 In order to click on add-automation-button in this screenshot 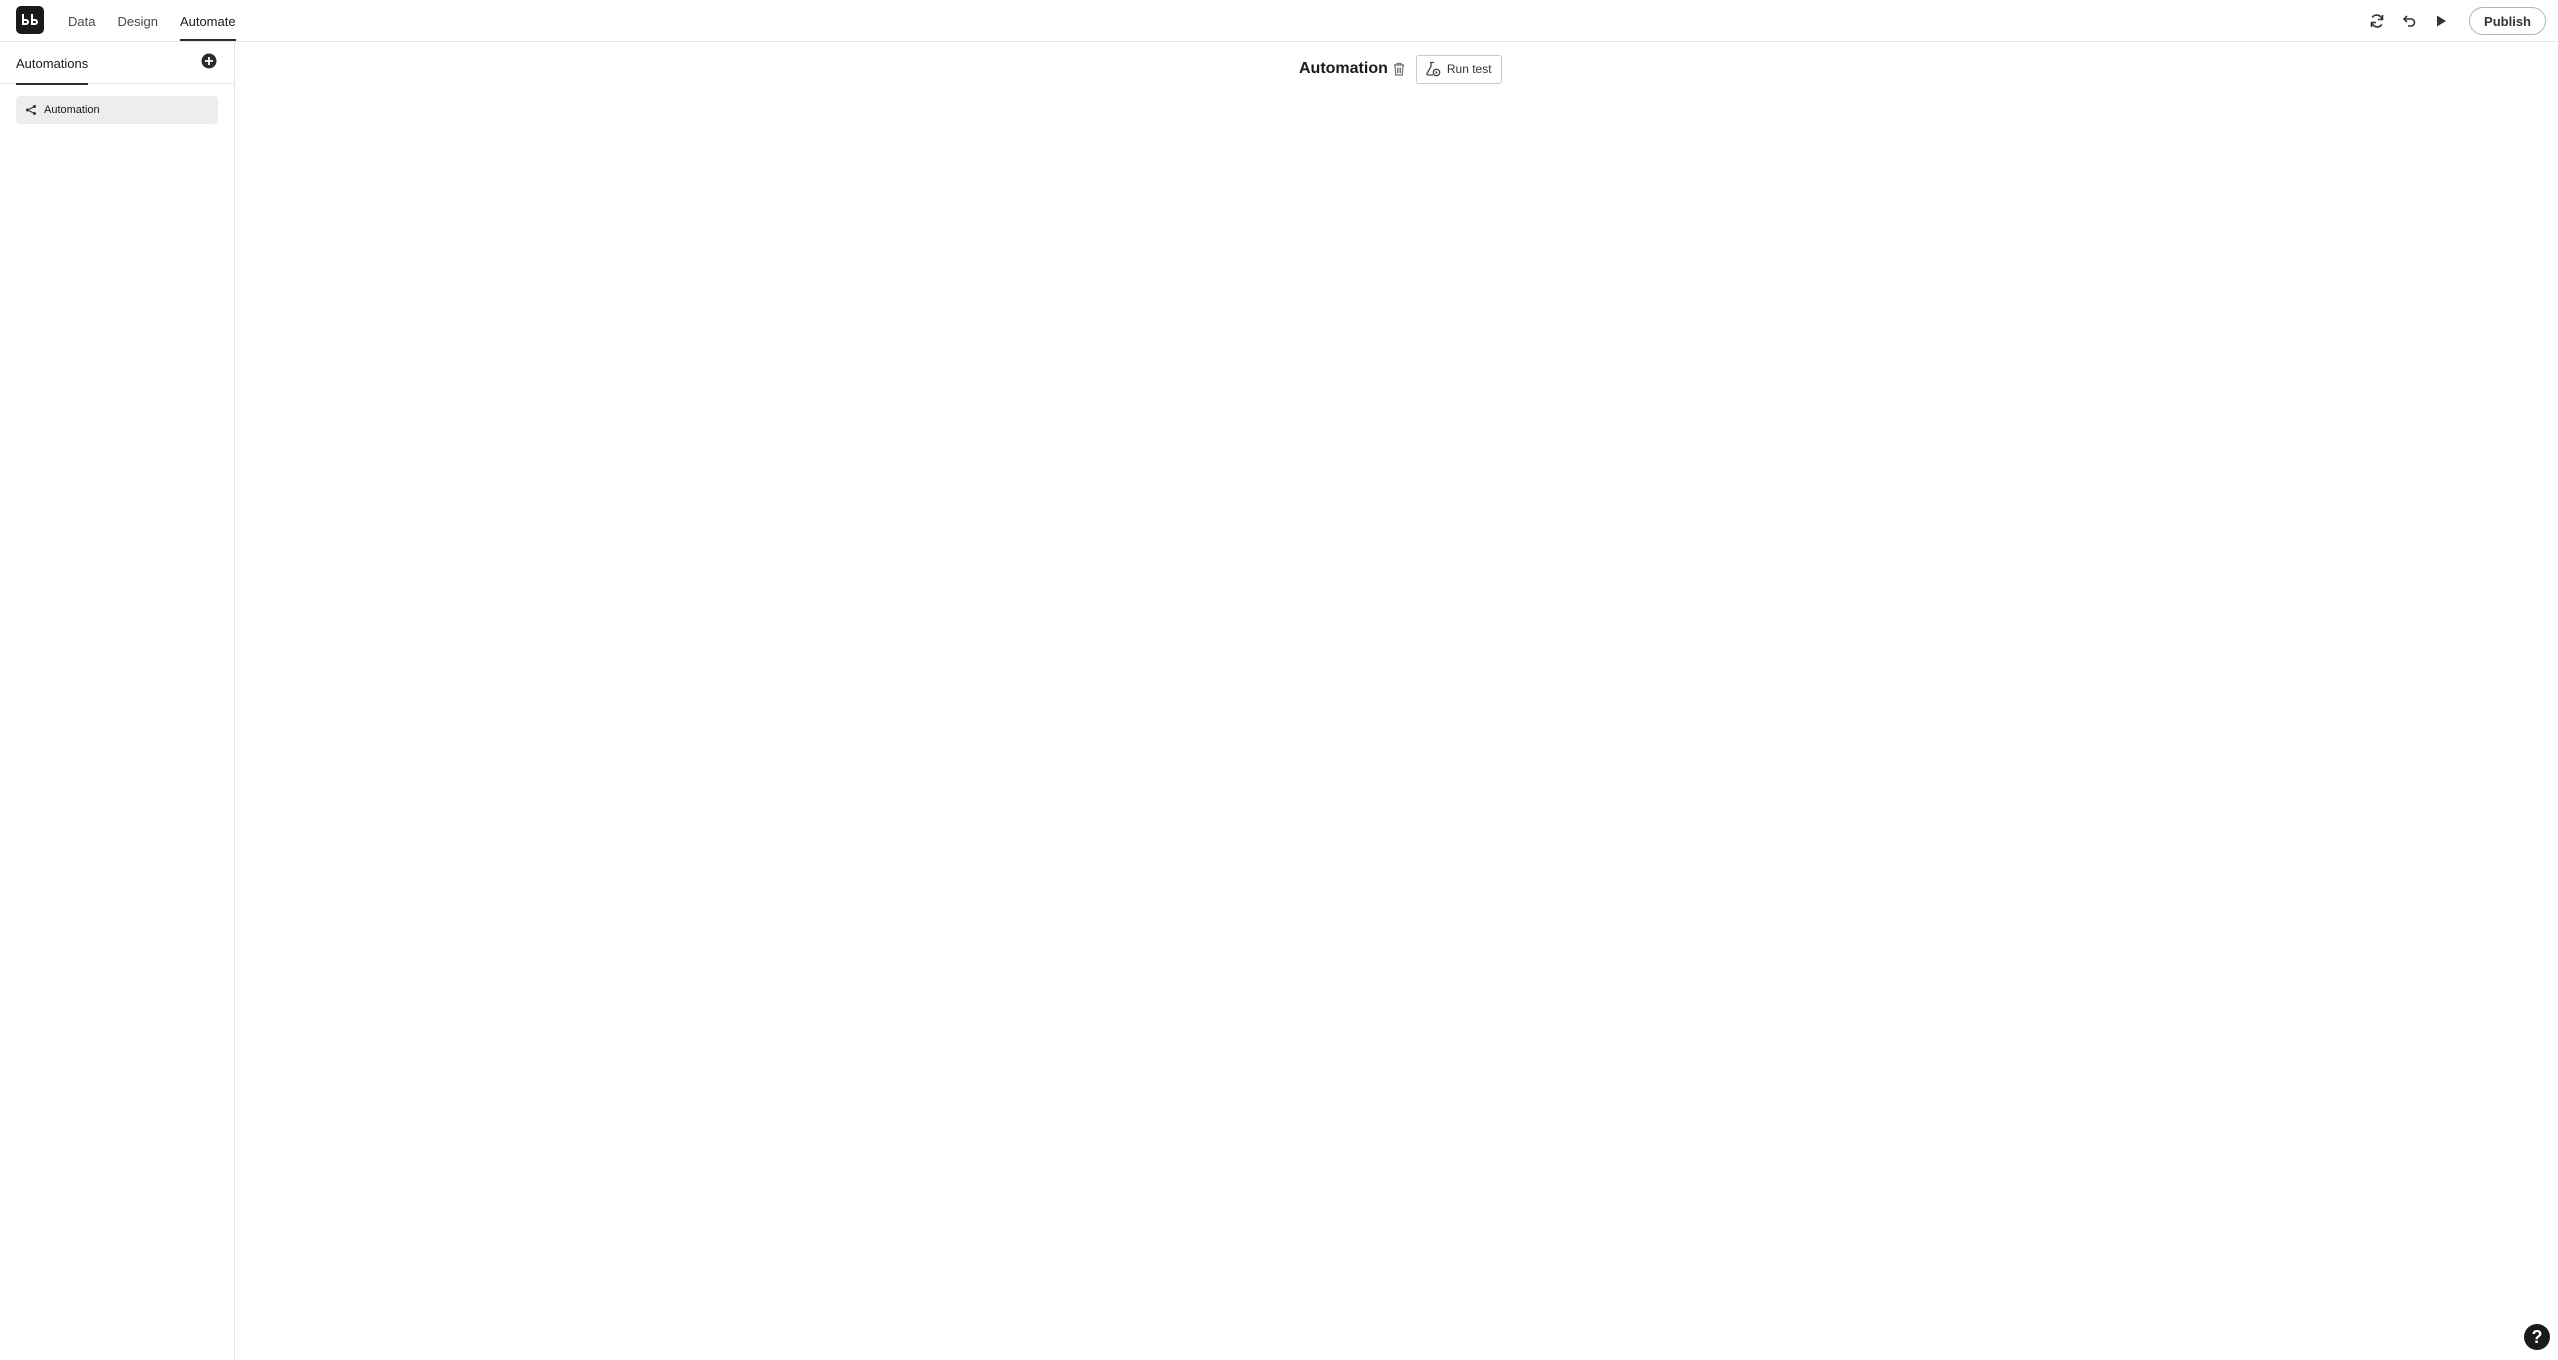, I will do `click(209, 61)`.